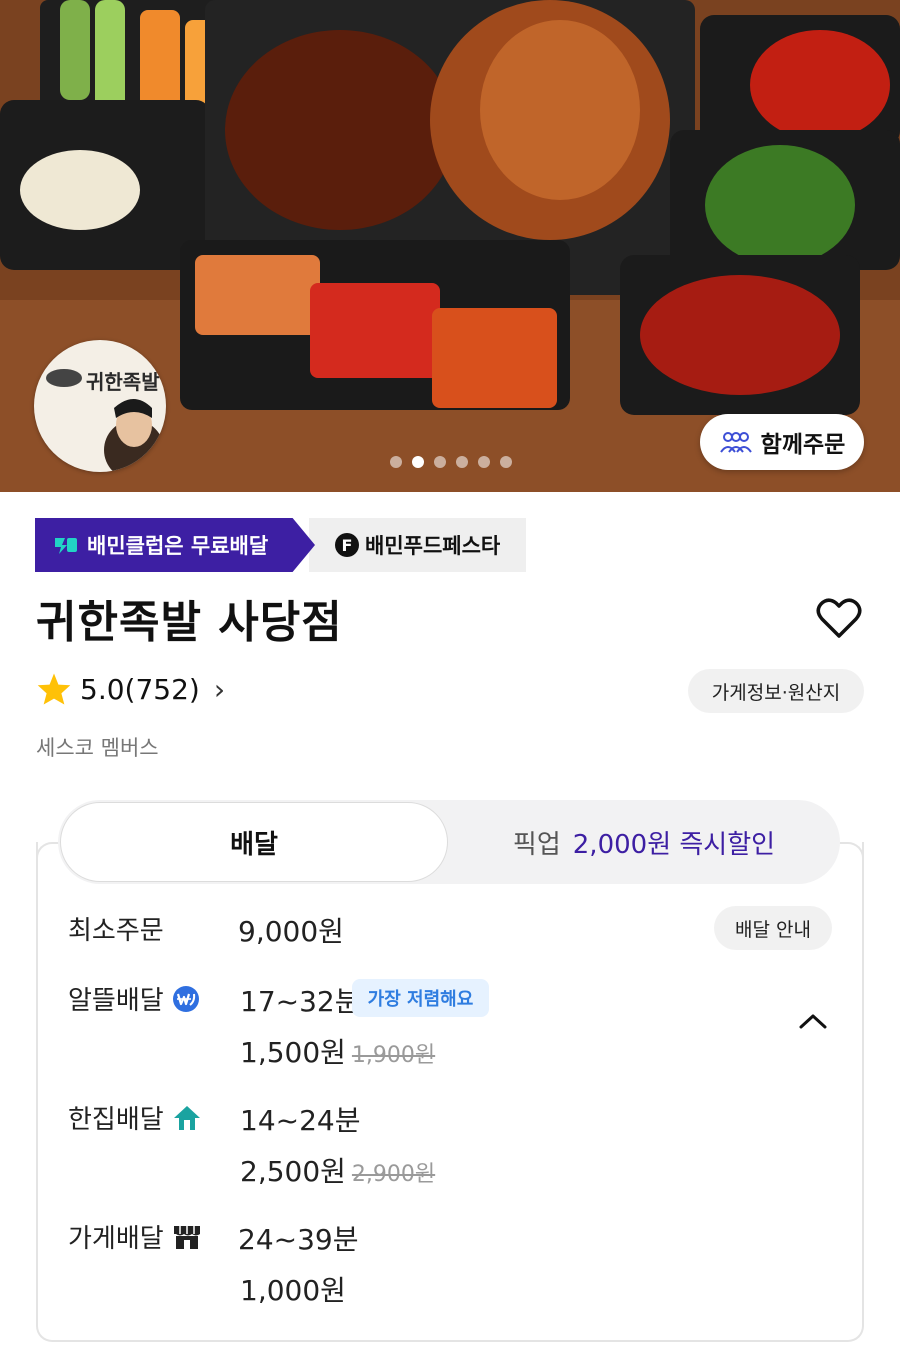 Image resolution: width=900 pixels, height=1358 pixels. I want to click on tab-pickup: 픽업 2,000원 즉시할인, so click(644, 842).